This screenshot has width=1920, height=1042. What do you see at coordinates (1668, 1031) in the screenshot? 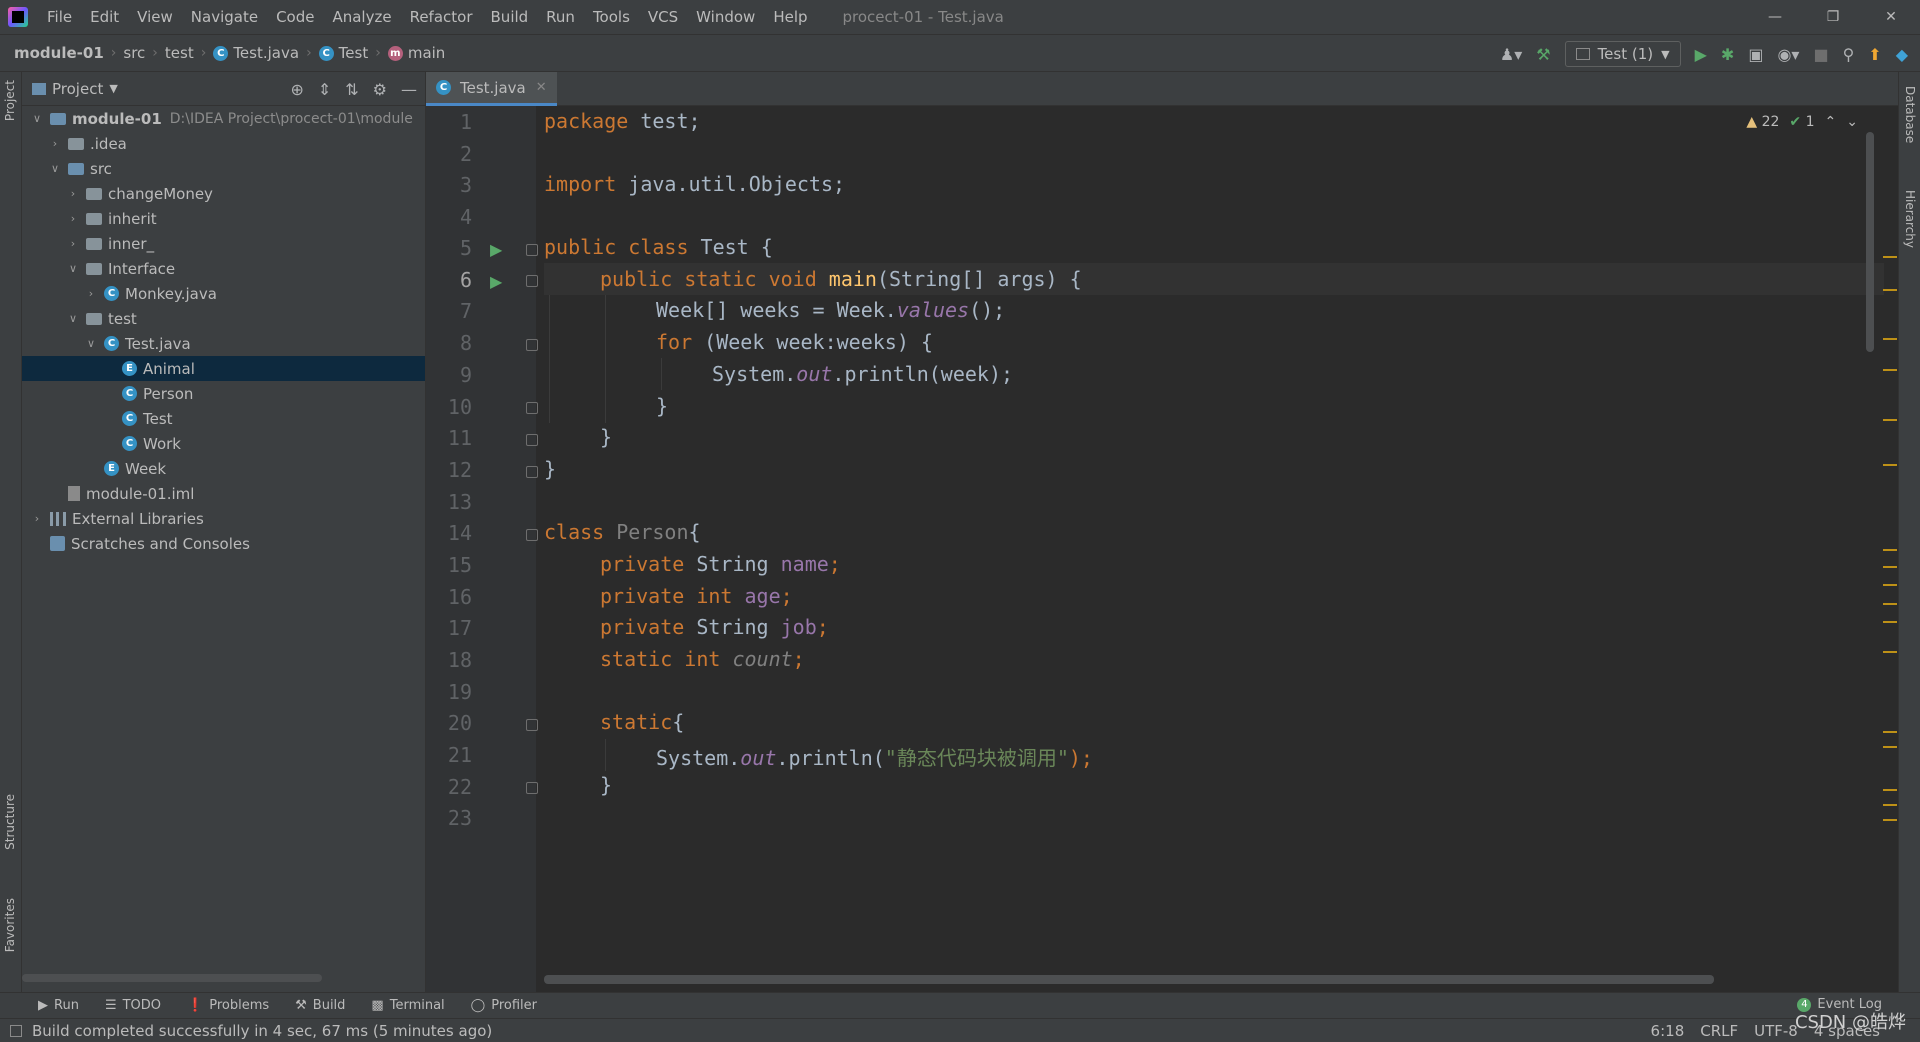
I see `caret-position: 6:18` at bounding box center [1668, 1031].